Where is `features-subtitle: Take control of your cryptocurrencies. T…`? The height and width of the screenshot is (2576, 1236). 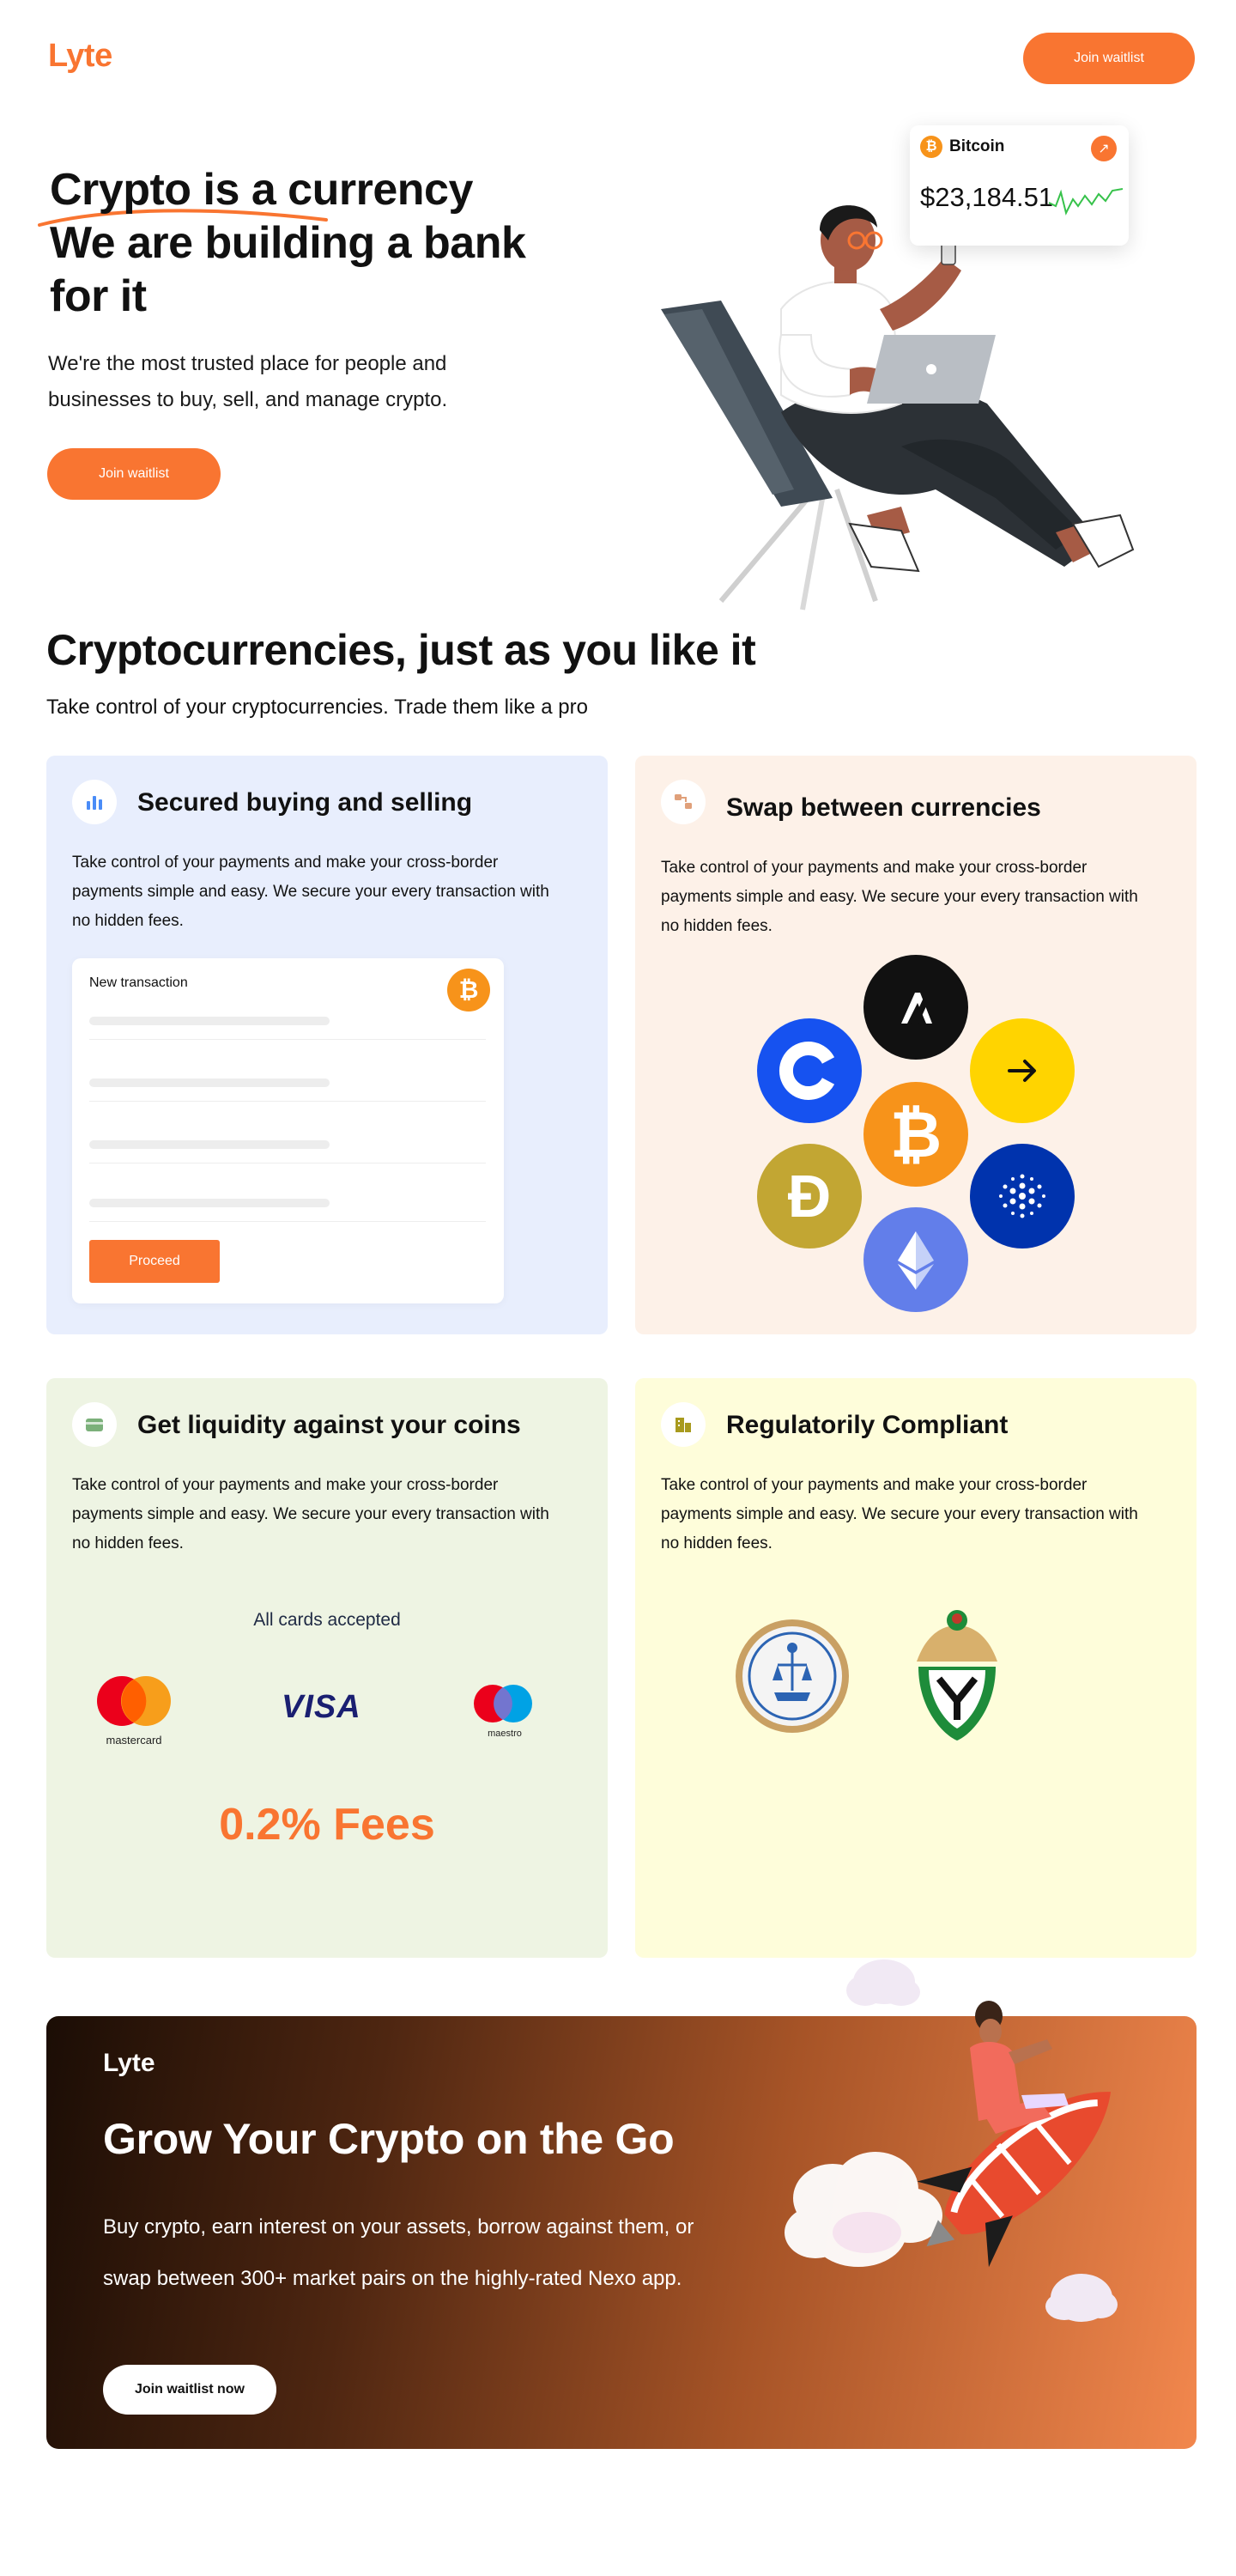
features-subtitle: Take control of your cryptocurrencies. T… is located at coordinates (317, 707).